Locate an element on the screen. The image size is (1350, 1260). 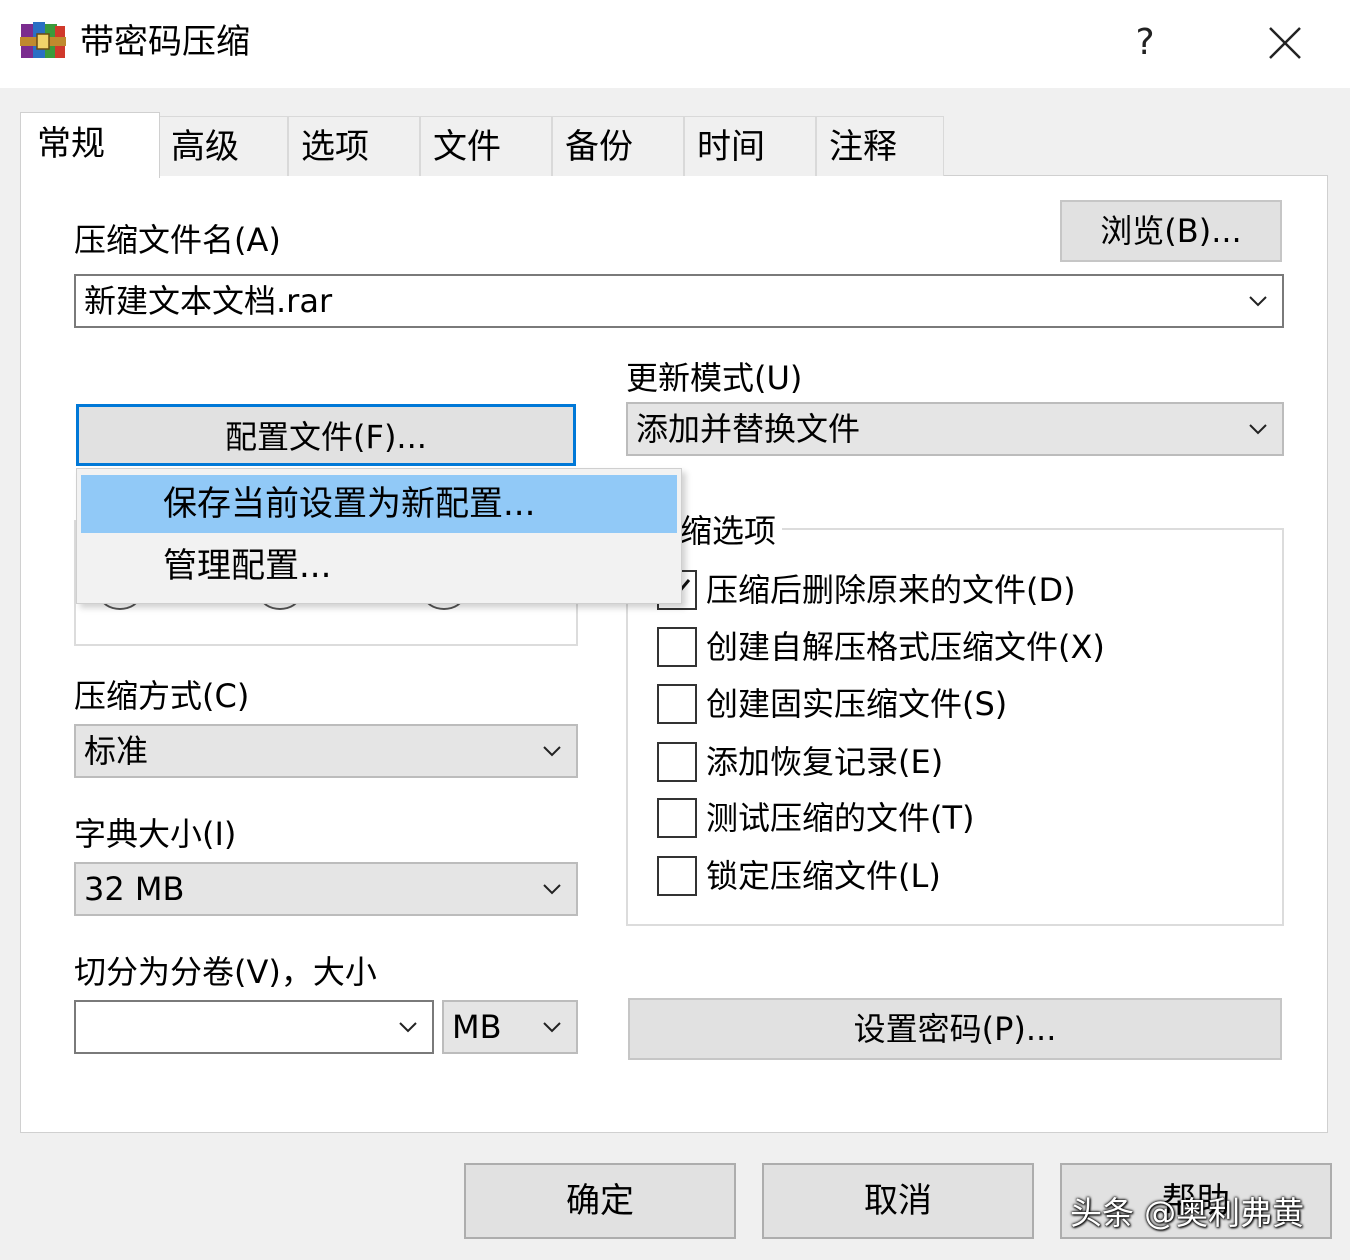
compression-method-value: 标准 is located at coordinates (116, 751).